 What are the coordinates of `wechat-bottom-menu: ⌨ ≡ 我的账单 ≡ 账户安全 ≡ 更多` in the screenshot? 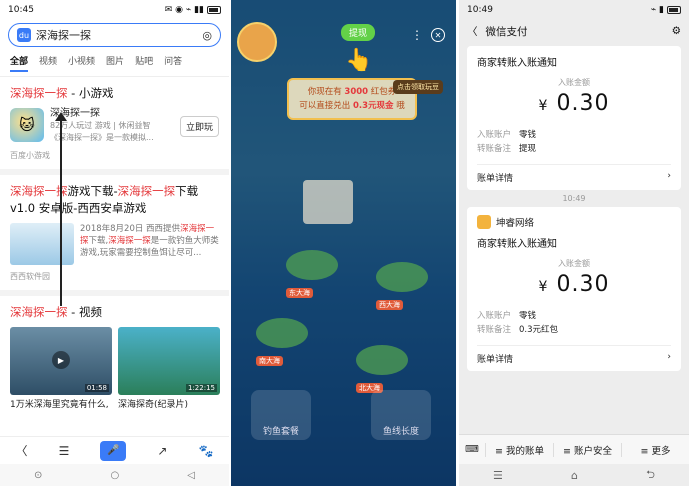 It's located at (574, 449).